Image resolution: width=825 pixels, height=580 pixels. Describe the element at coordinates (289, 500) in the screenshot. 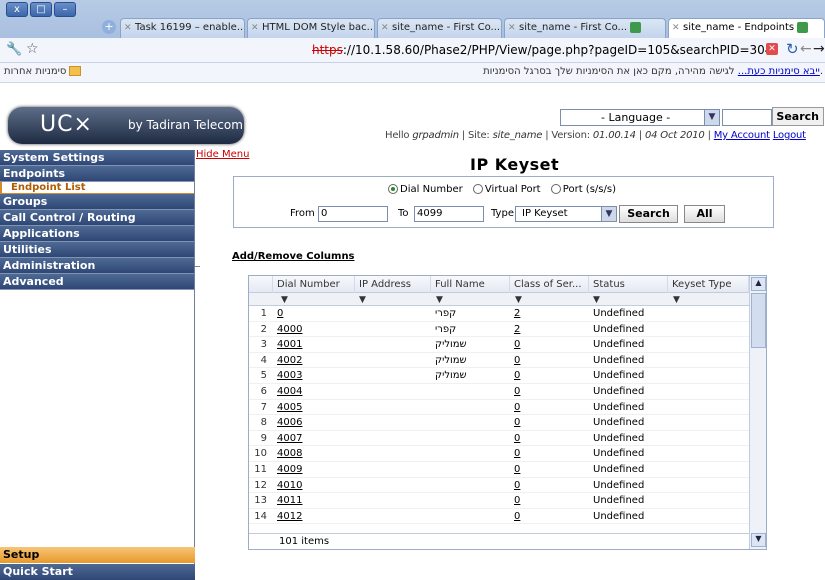

I see `dial-number-cell-link: 4011` at that location.